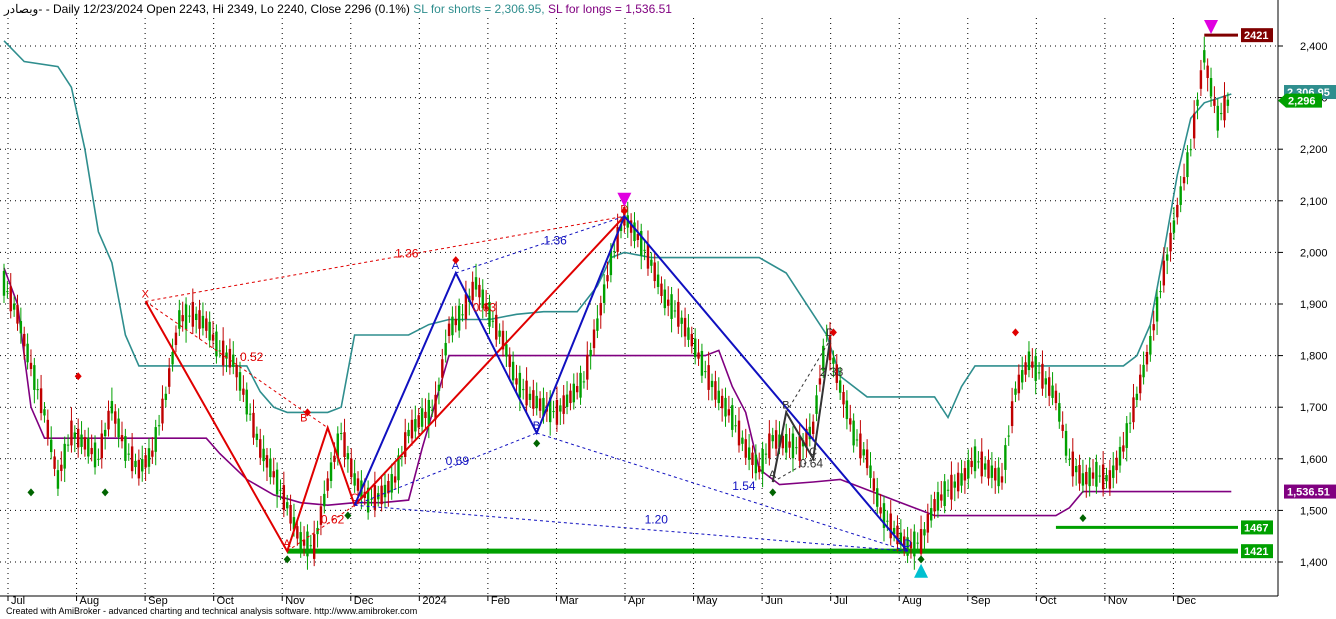 The height and width of the screenshot is (619, 1336). I want to click on sl-longs-value: = 1,536.51, so click(641, 9).